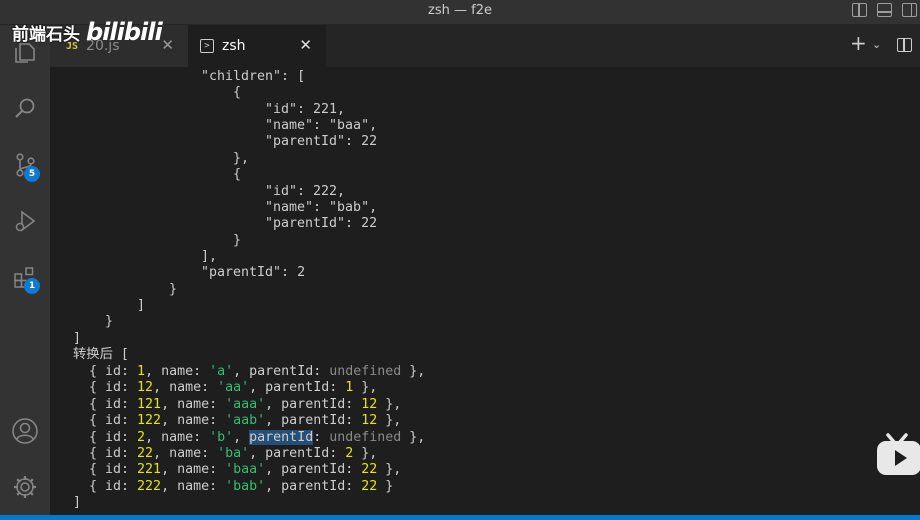 The width and height of the screenshot is (920, 520). Describe the element at coordinates (876, 44) in the screenshot. I see `chevron-down-icon: ⌄` at that location.